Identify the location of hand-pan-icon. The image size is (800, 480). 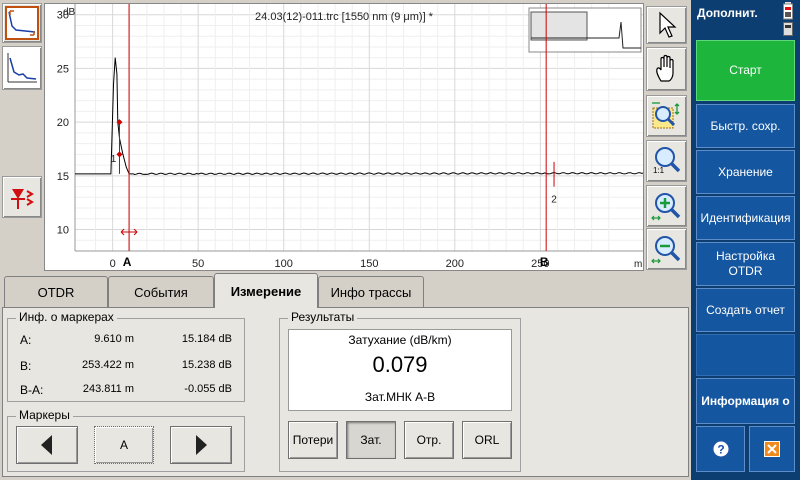
(664, 68).